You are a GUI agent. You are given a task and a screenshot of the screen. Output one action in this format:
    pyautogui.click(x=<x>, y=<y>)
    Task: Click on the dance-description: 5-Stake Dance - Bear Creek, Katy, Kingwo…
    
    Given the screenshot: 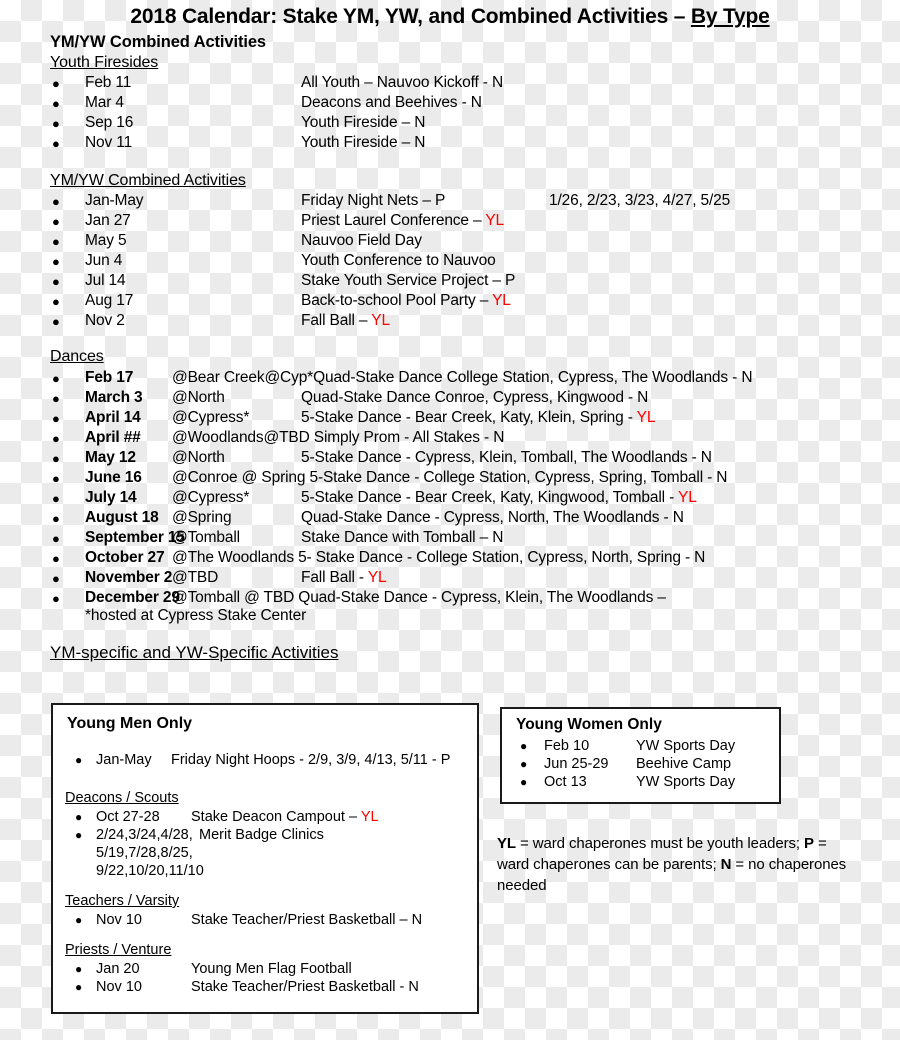 What is the action you would take?
    pyautogui.click(x=499, y=498)
    